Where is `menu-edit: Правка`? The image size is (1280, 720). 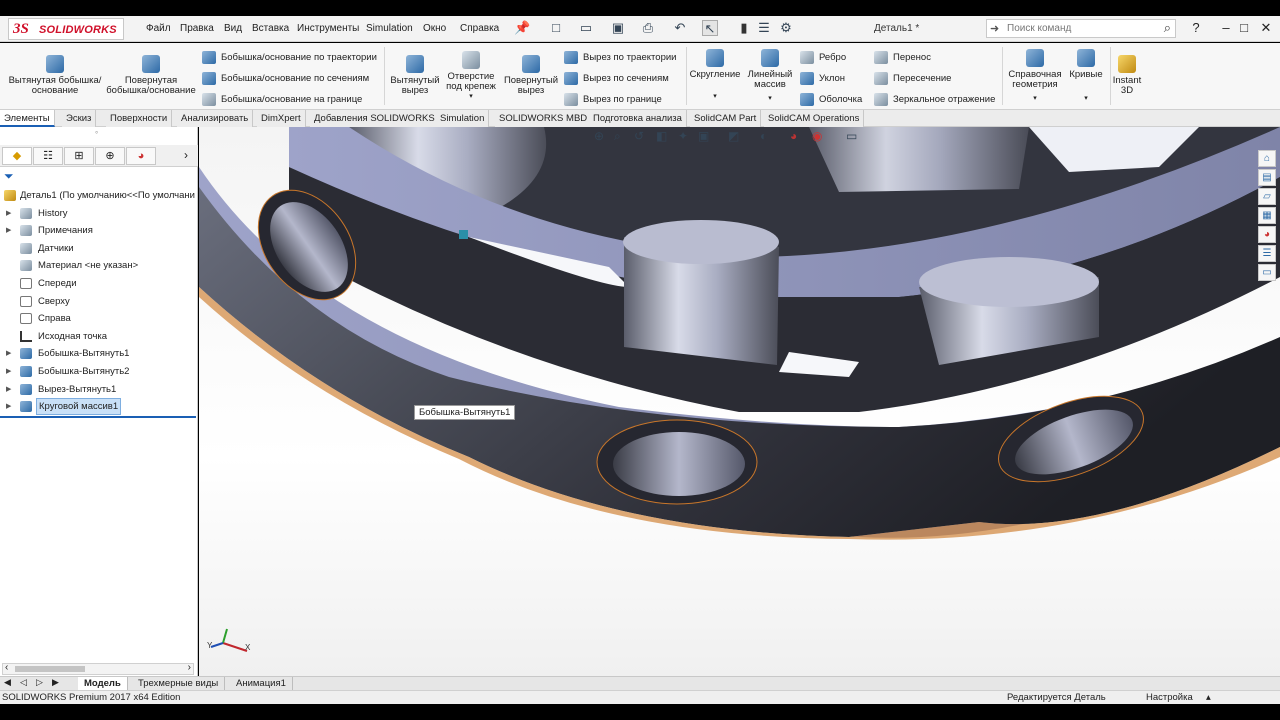 menu-edit: Правка is located at coordinates (197, 28).